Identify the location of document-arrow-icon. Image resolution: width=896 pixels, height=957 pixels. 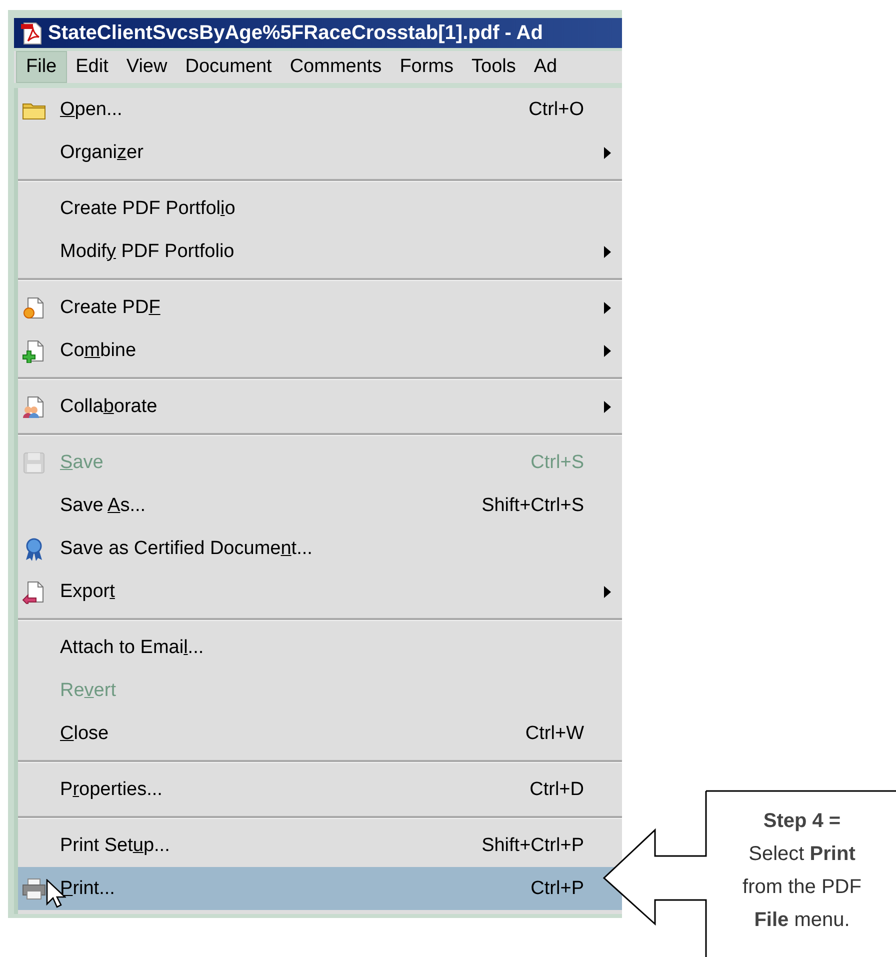
(34, 592).